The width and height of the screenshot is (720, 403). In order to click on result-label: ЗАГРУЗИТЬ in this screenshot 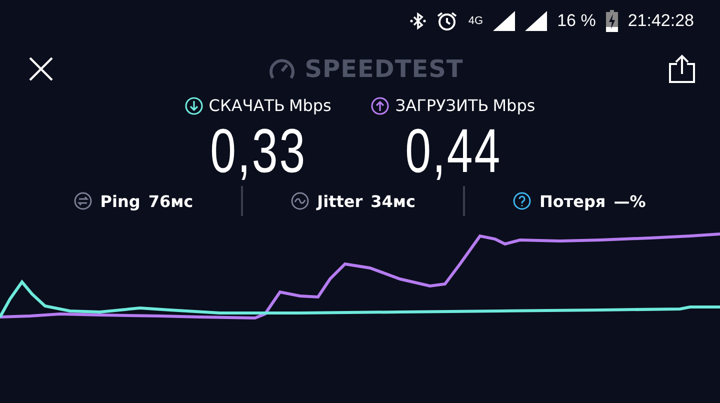, I will do `click(442, 105)`.